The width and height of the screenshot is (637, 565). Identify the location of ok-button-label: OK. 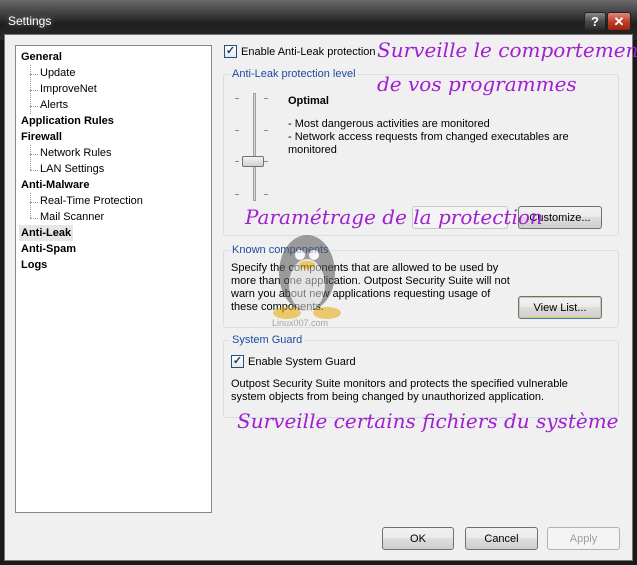
(418, 538).